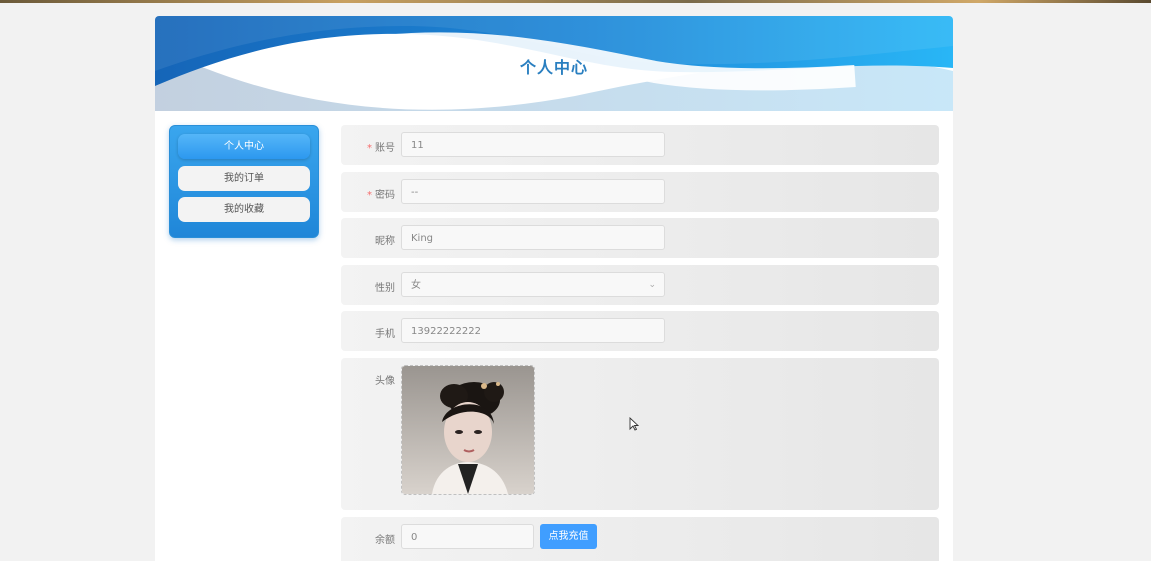  I want to click on gender-select: 女 ⌄, so click(533, 284).